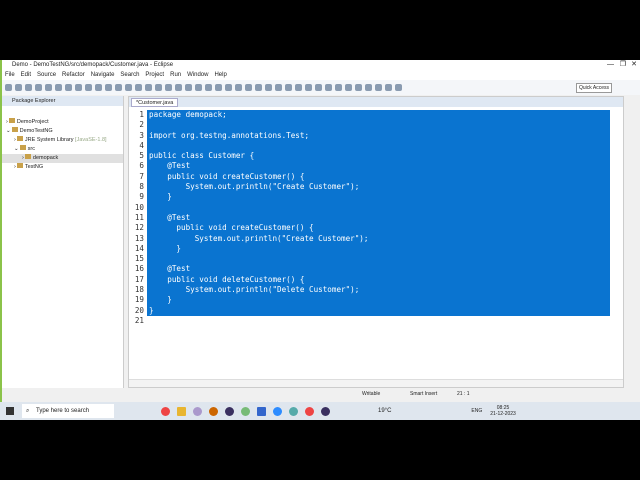  Describe the element at coordinates (68, 411) in the screenshot. I see `taskbar-search: ⌕ Type here to search` at that location.